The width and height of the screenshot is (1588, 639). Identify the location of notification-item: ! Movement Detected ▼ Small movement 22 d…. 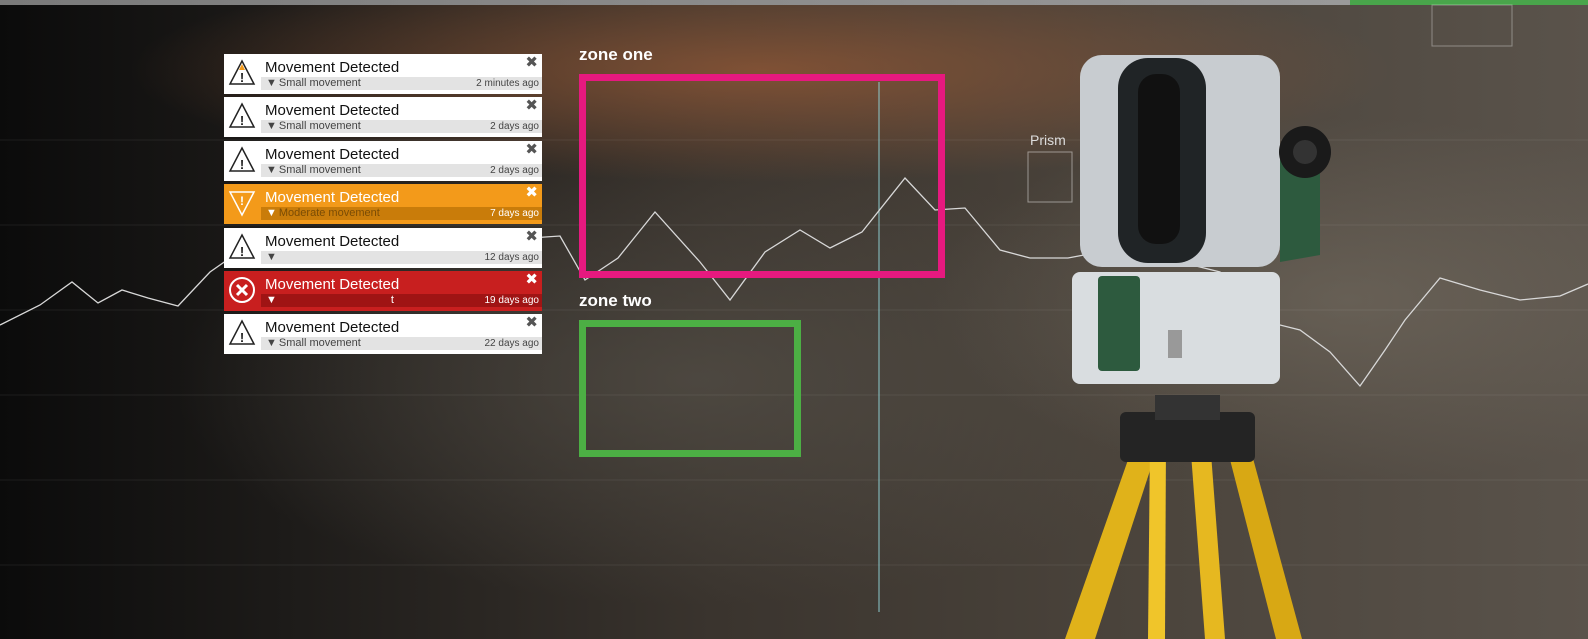
(383, 334).